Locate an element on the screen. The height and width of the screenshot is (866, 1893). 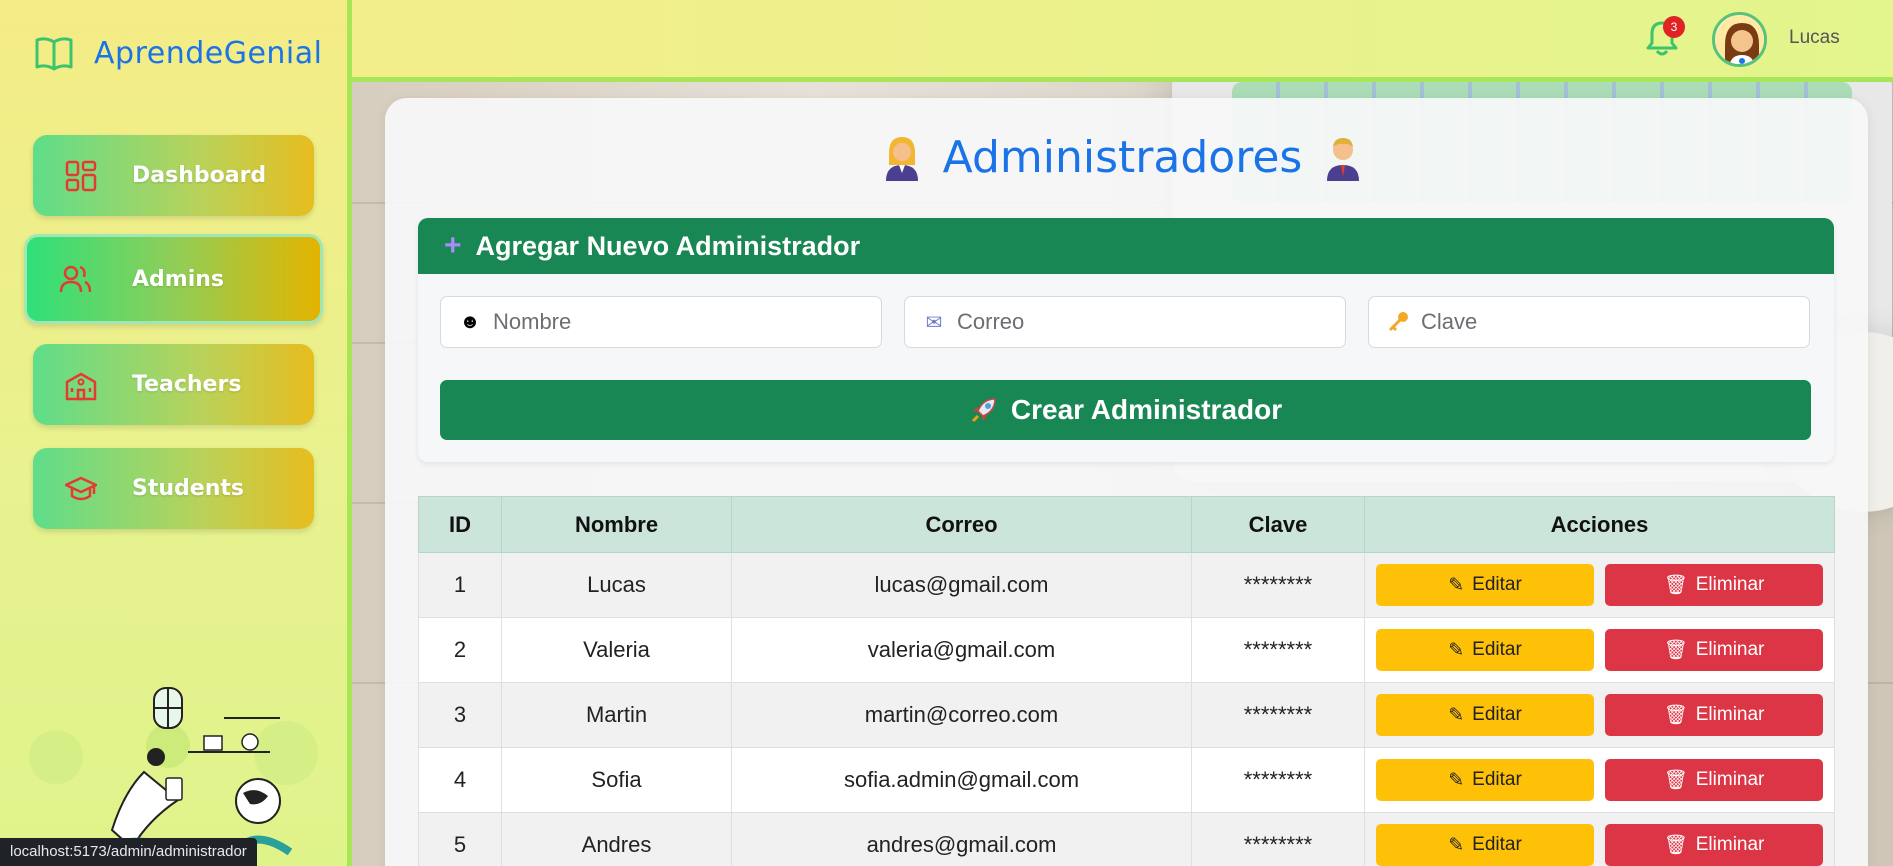
cell-correo: andres@gmail.com is located at coordinates (961, 839).